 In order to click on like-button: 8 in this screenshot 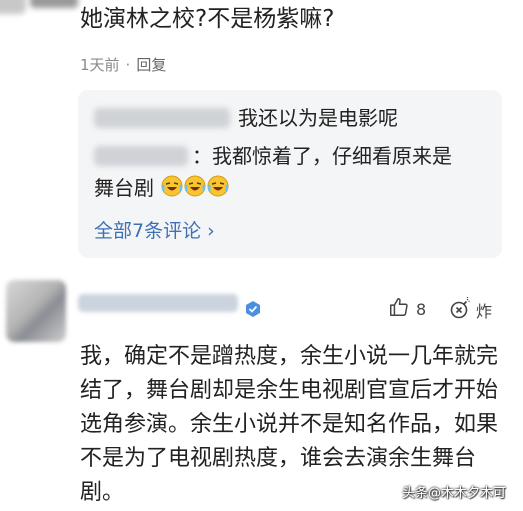, I will do `click(407, 309)`.